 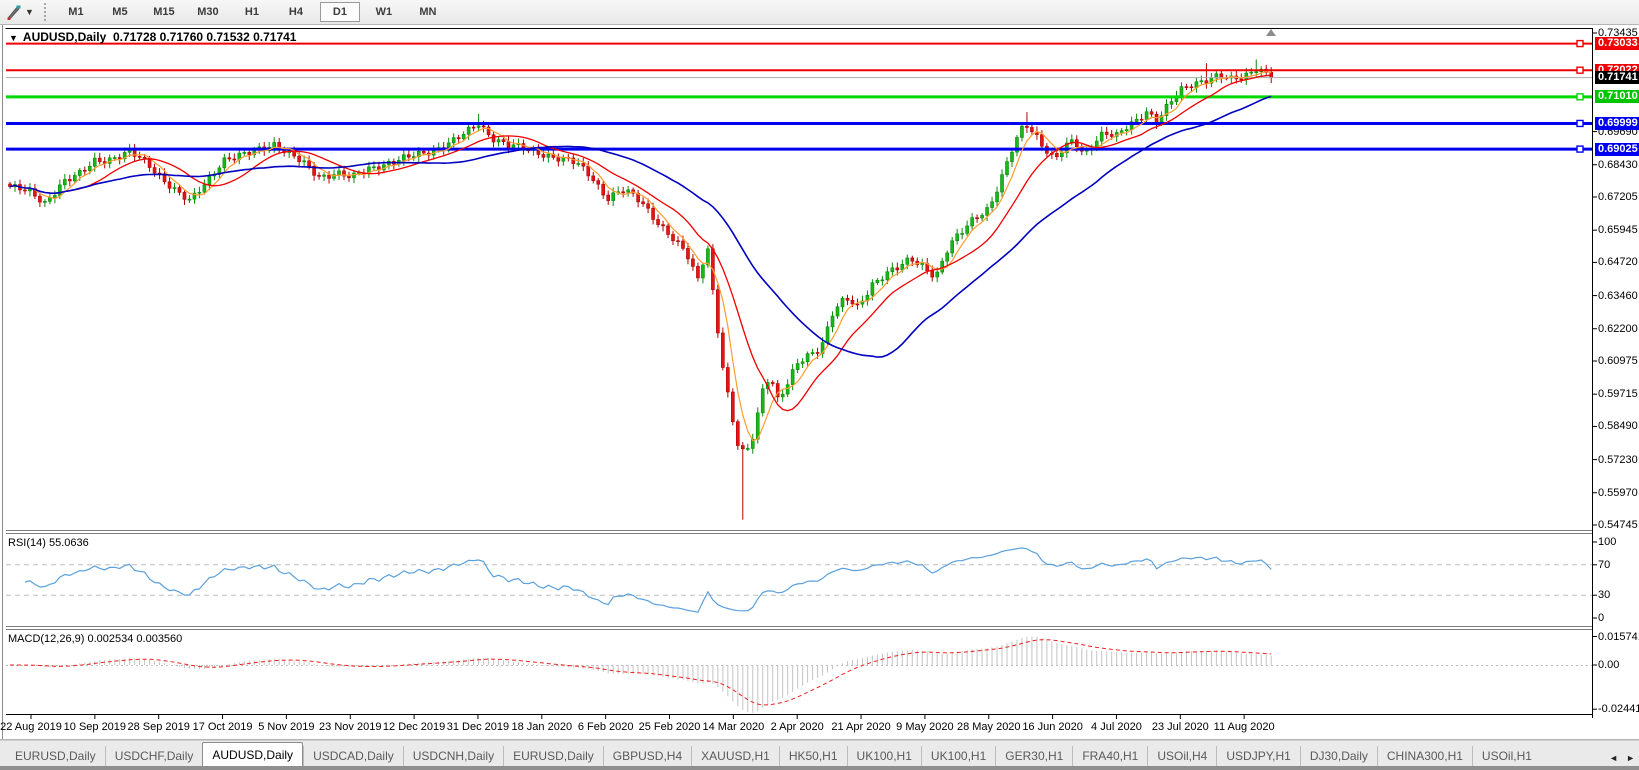 I want to click on date-tick-label: 18 Jan 2020, so click(x=542, y=727).